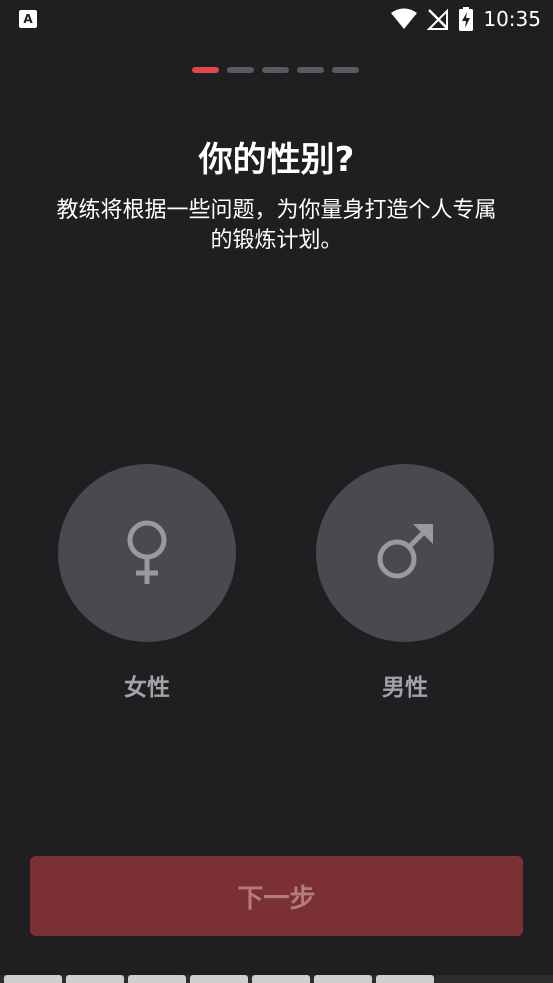 This screenshot has width=553, height=983. What do you see at coordinates (438, 19) in the screenshot?
I see `no-signal-icon` at bounding box center [438, 19].